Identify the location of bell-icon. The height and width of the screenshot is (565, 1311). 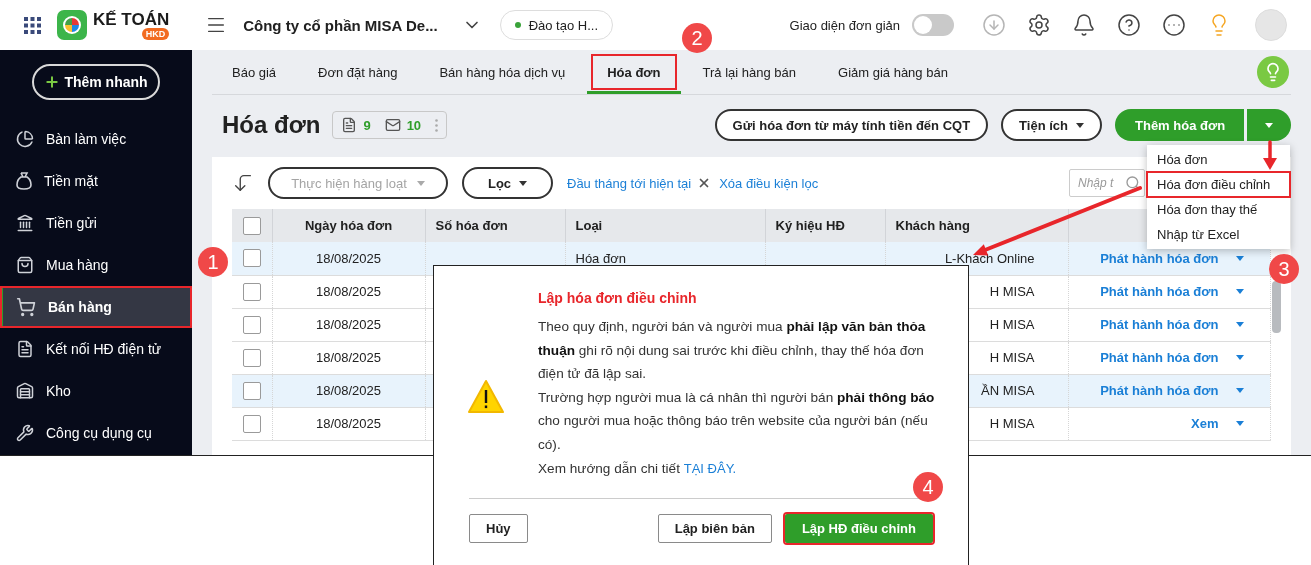
(1084, 25).